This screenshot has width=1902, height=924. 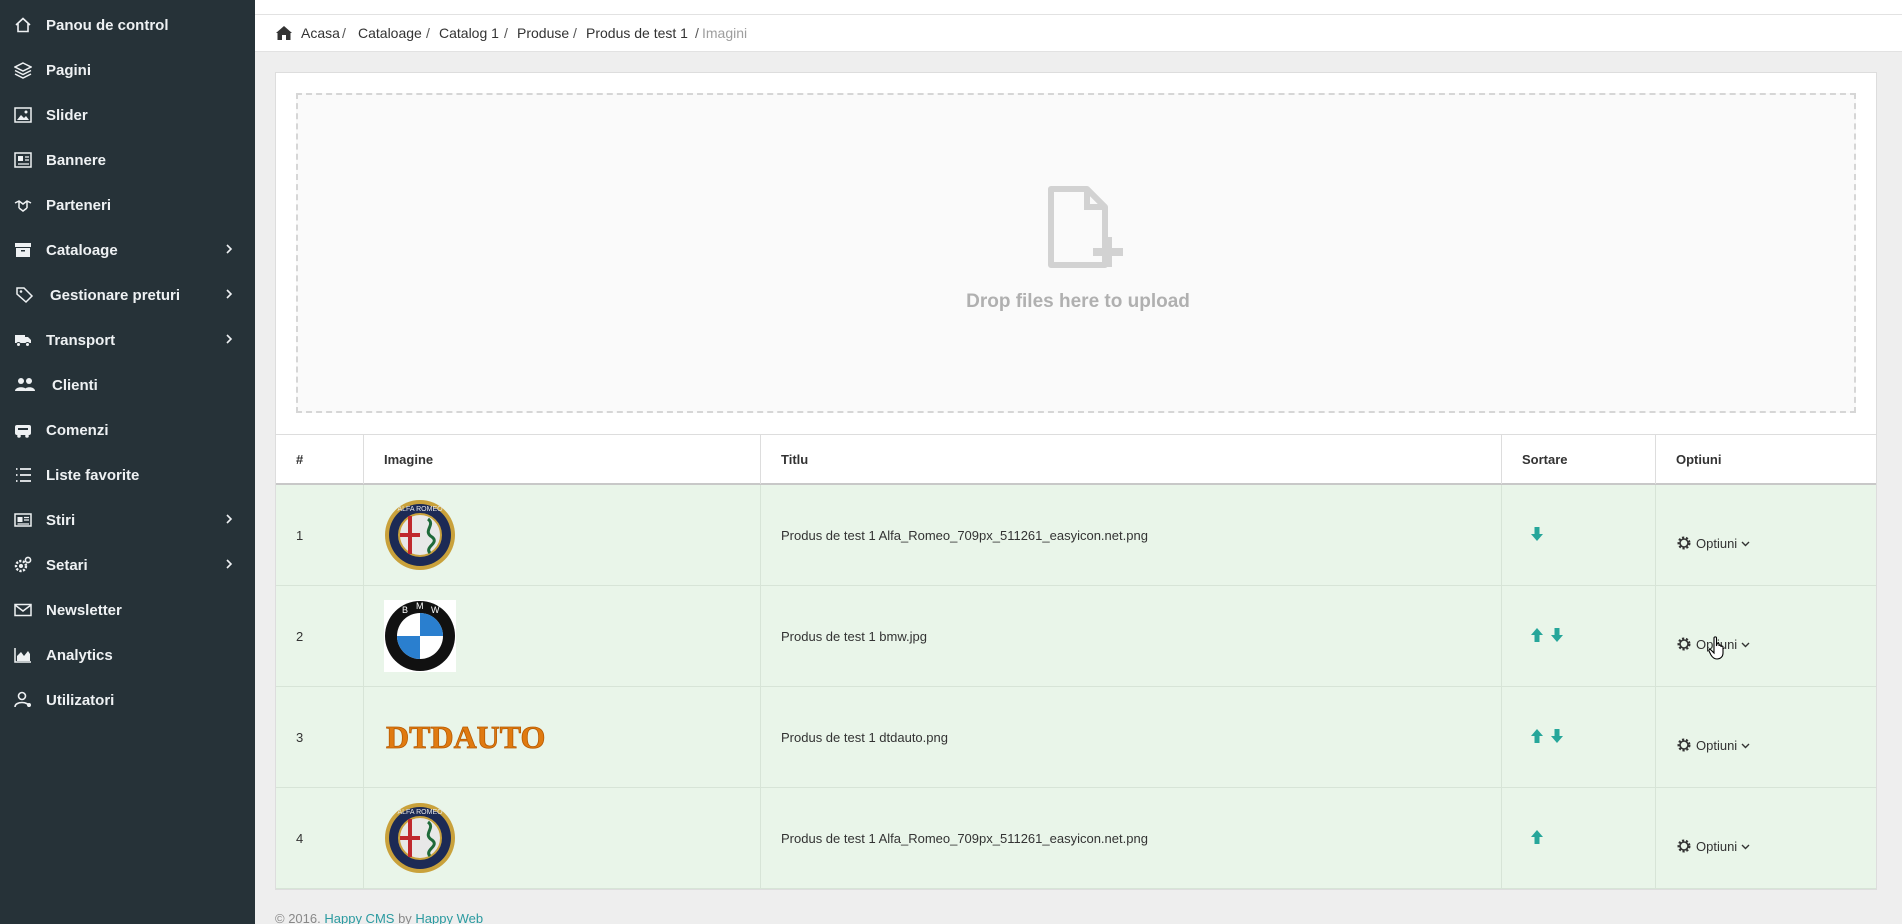 I want to click on sidebar-item-label: Stiri, so click(x=61, y=520).